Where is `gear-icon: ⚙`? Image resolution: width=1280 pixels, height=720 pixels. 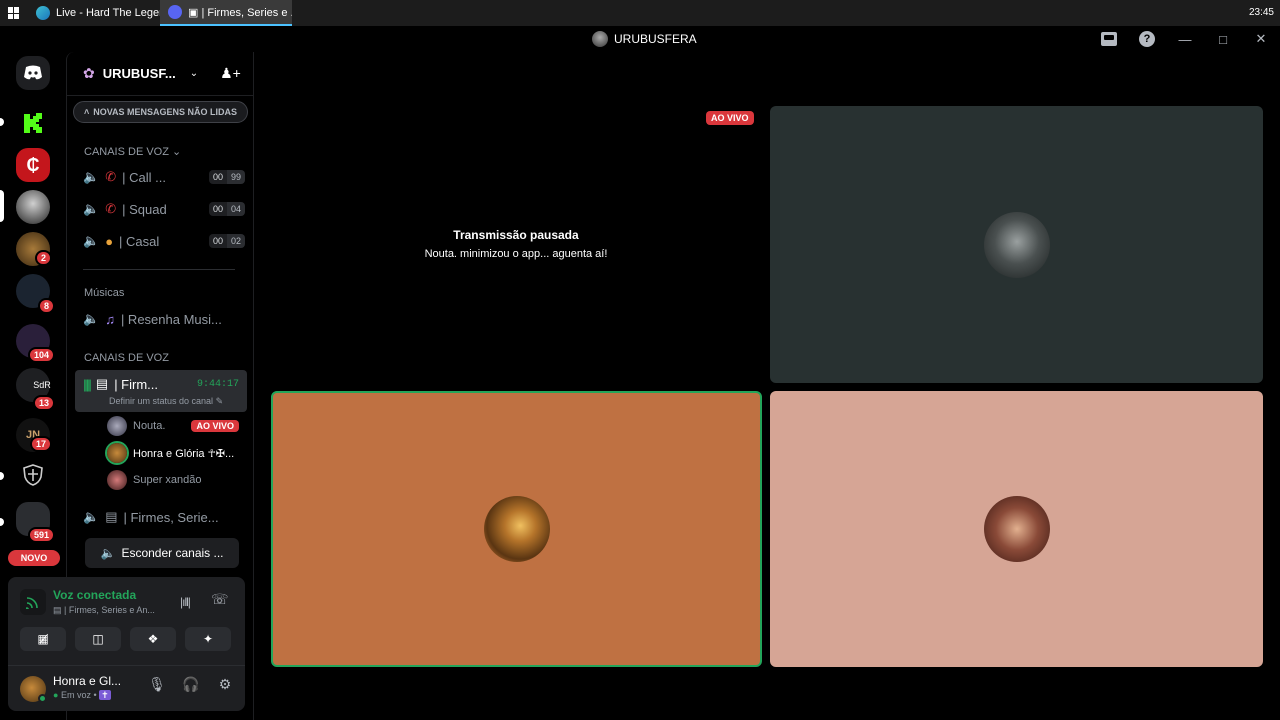
gear-icon: ⚙ is located at coordinates (225, 684).